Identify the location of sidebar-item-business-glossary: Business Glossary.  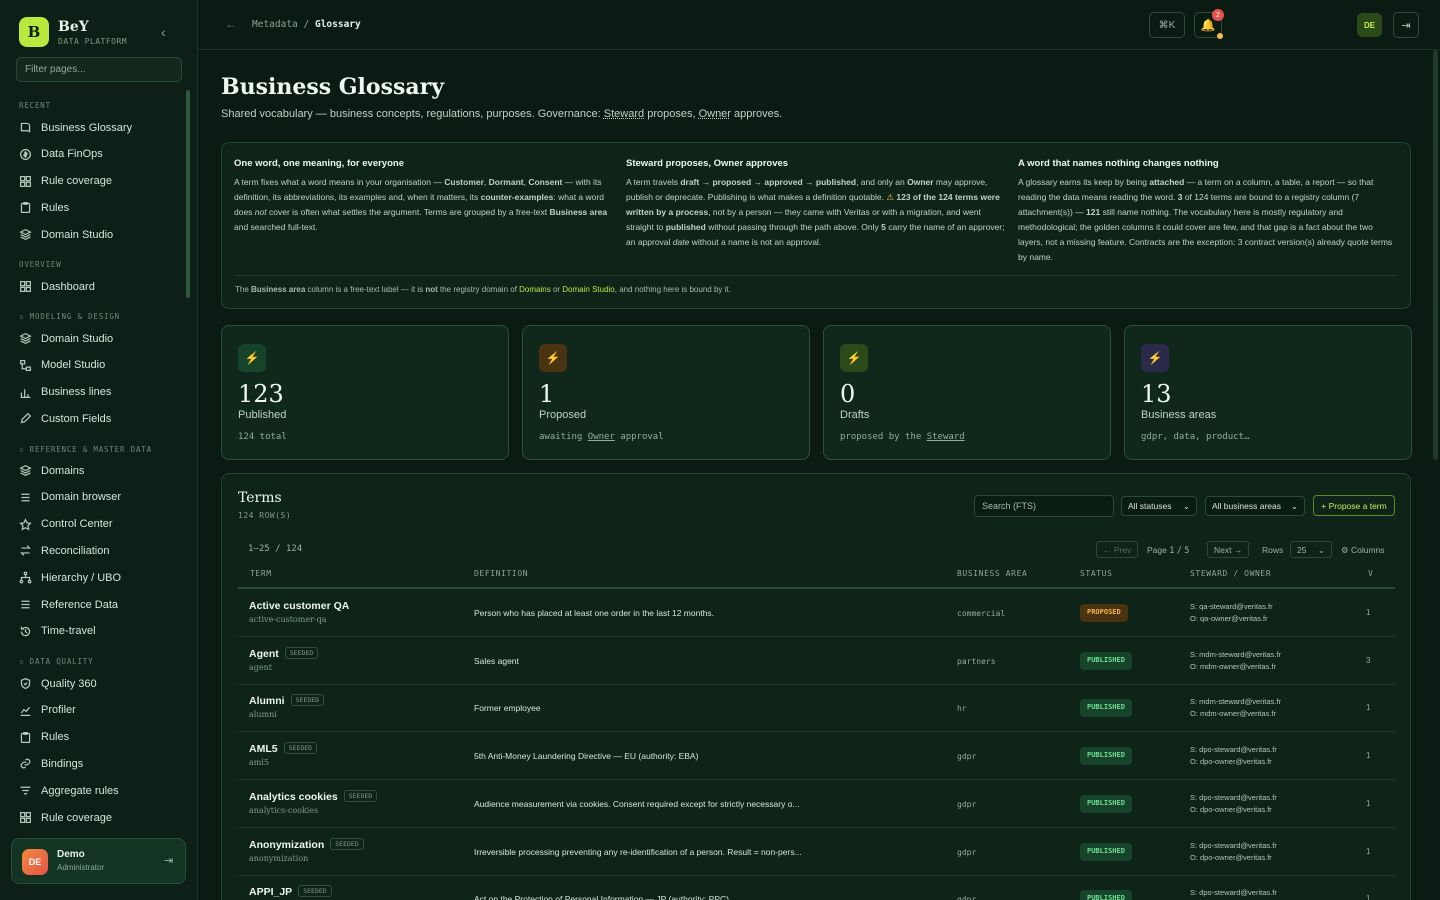
(75, 127).